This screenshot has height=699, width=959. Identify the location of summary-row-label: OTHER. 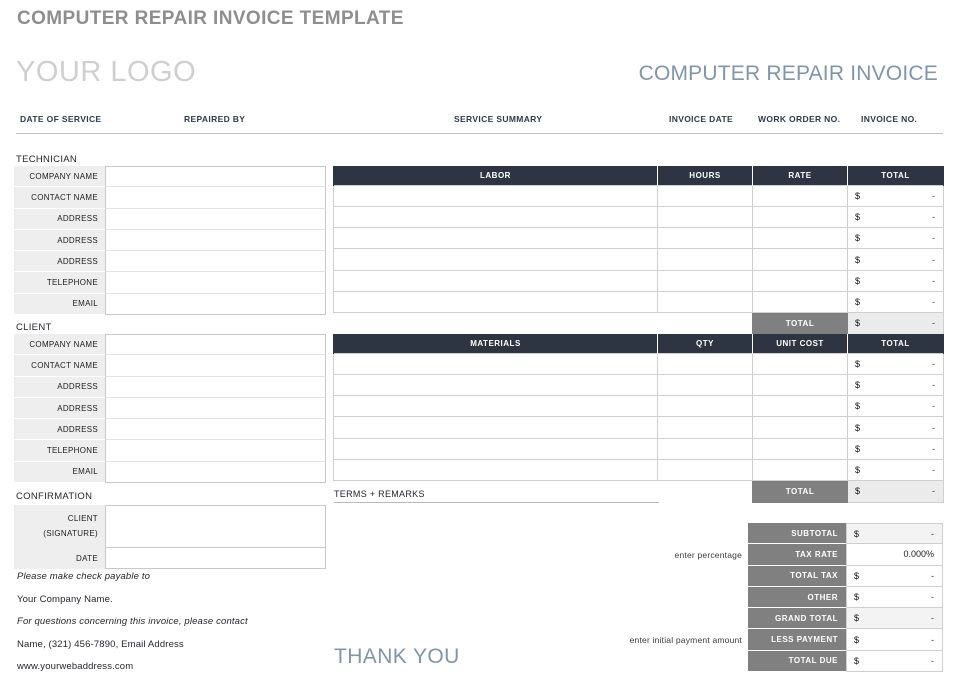
(797, 597).